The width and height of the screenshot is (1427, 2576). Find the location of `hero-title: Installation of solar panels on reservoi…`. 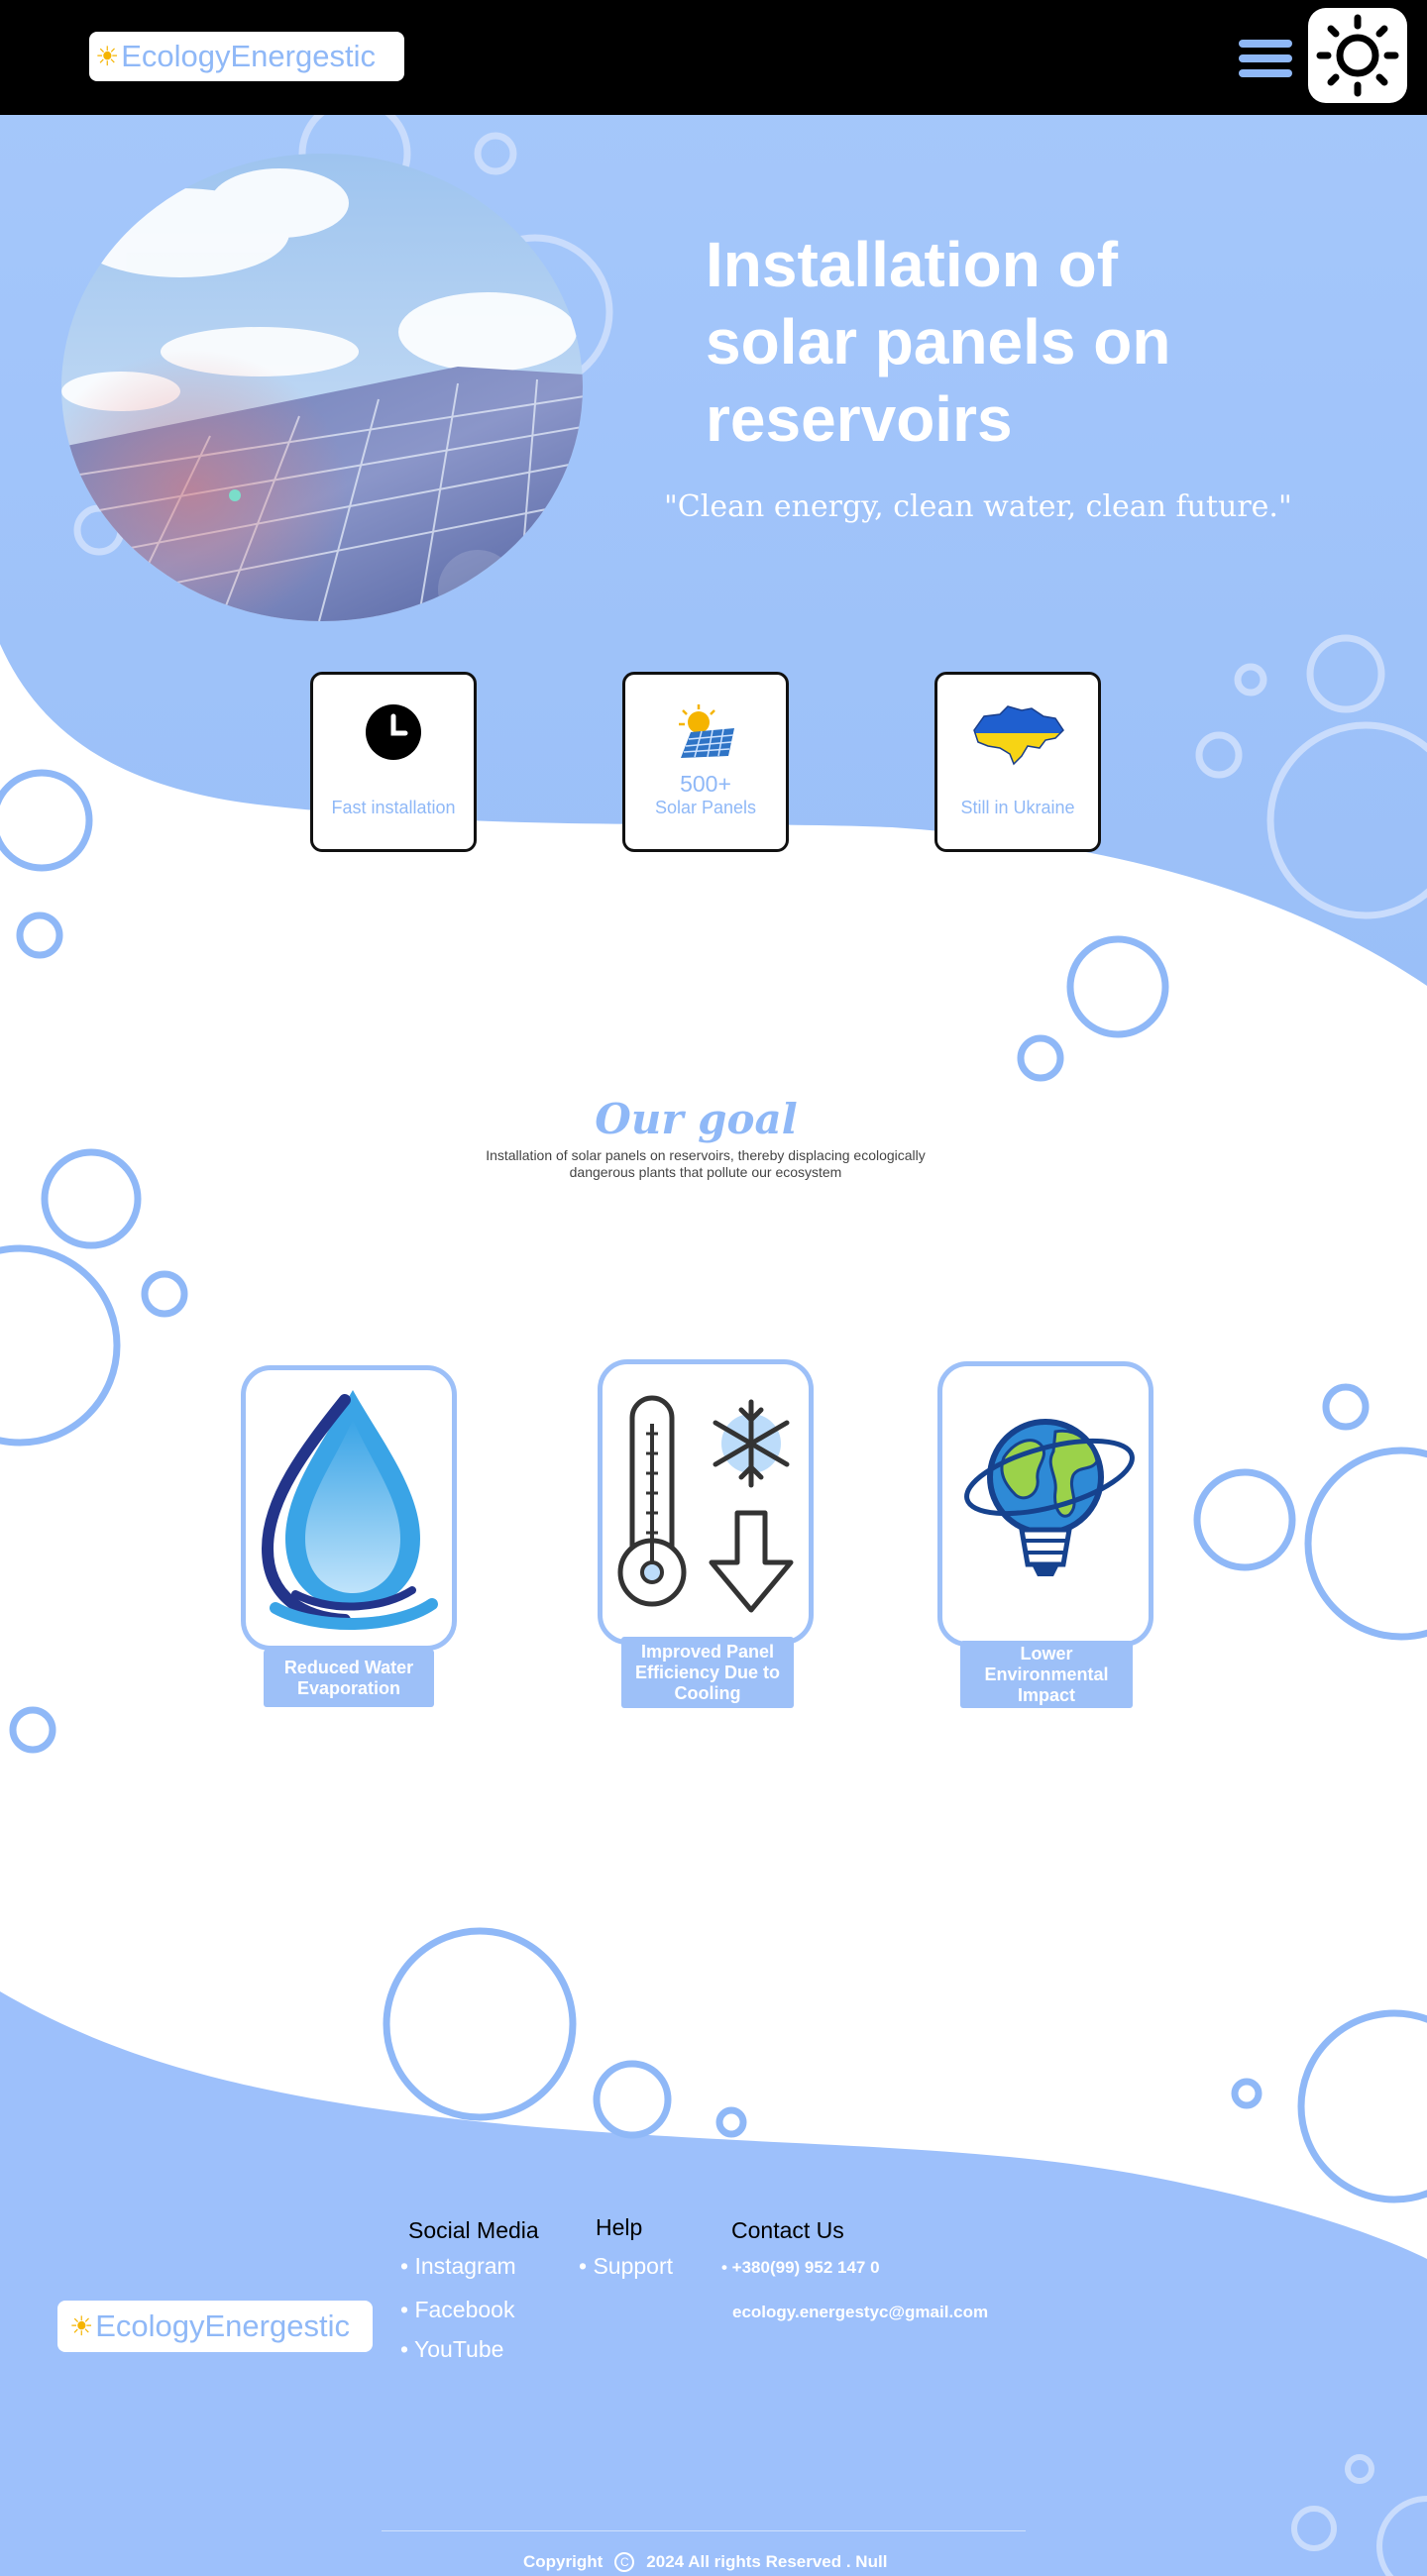

hero-title: Installation of solar panels on reservoi… is located at coordinates (938, 342).